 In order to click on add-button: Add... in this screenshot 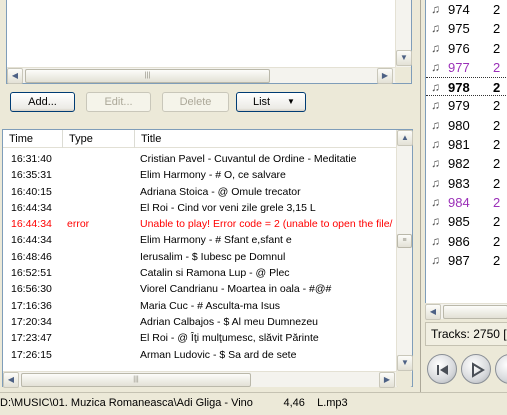, I will do `click(42, 102)`.